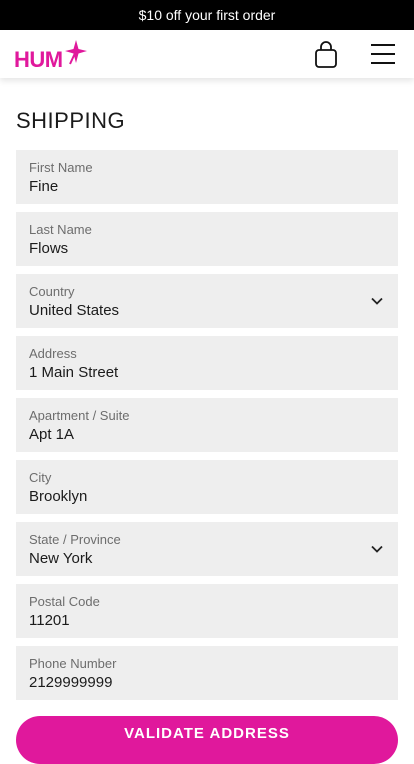 The height and width of the screenshot is (764, 414). I want to click on field-label: First Name, so click(61, 167).